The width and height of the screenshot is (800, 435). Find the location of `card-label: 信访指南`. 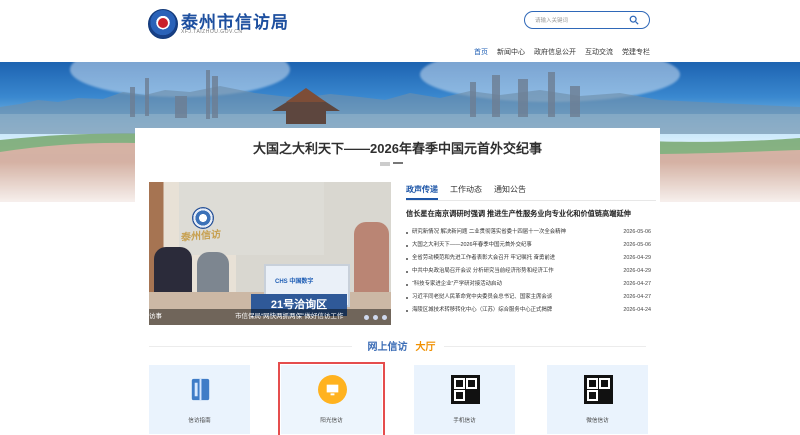

card-label: 信访指南 is located at coordinates (199, 421).